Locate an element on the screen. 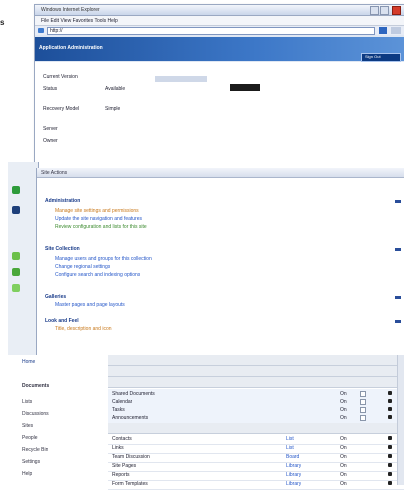 This screenshot has width=404, height=490. section-title: Site Collection is located at coordinates (62, 249).